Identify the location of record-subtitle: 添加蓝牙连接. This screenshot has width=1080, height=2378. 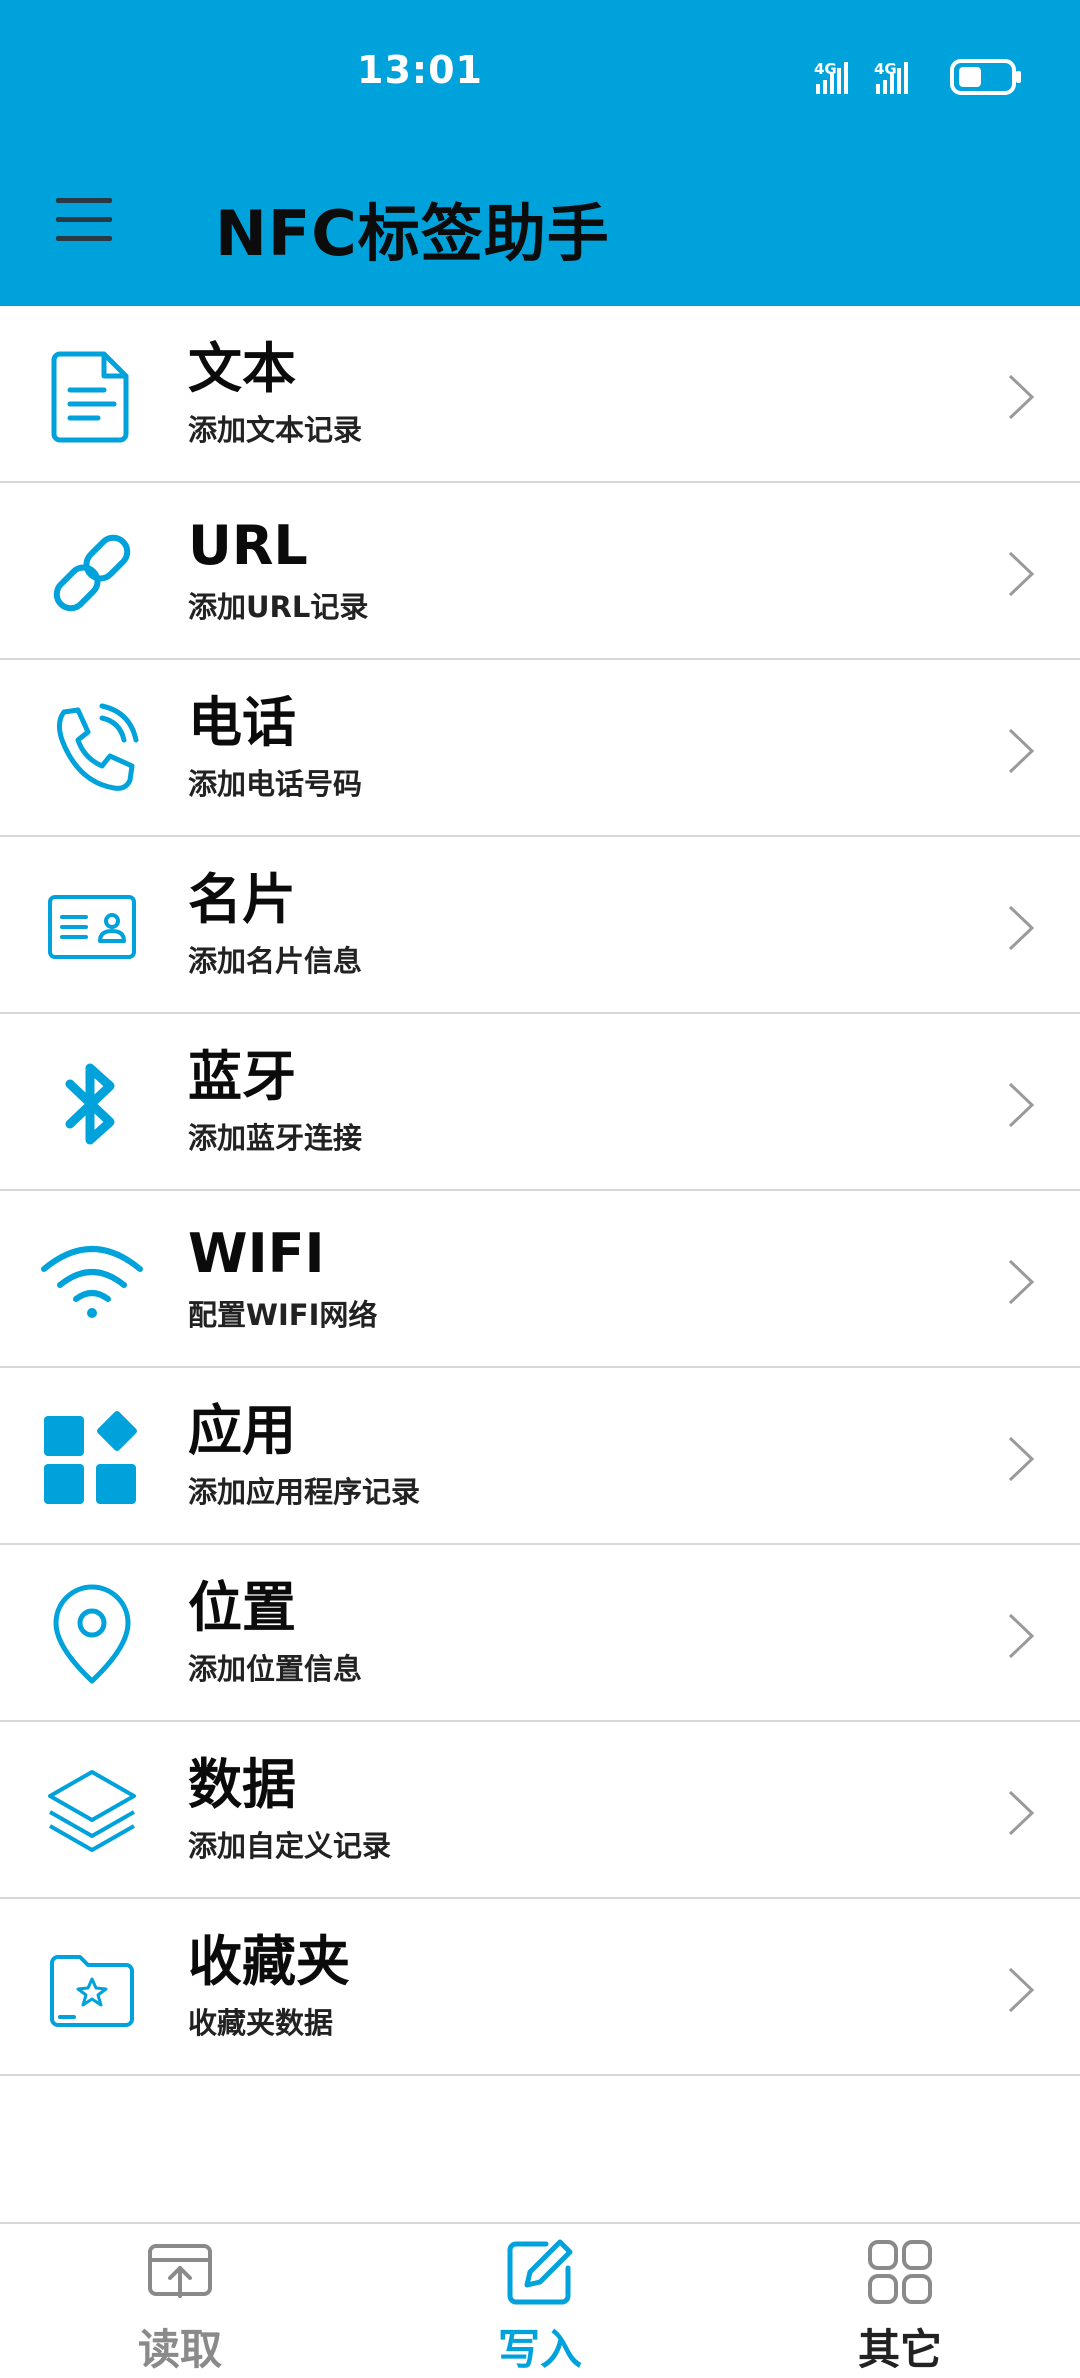
(275, 1138).